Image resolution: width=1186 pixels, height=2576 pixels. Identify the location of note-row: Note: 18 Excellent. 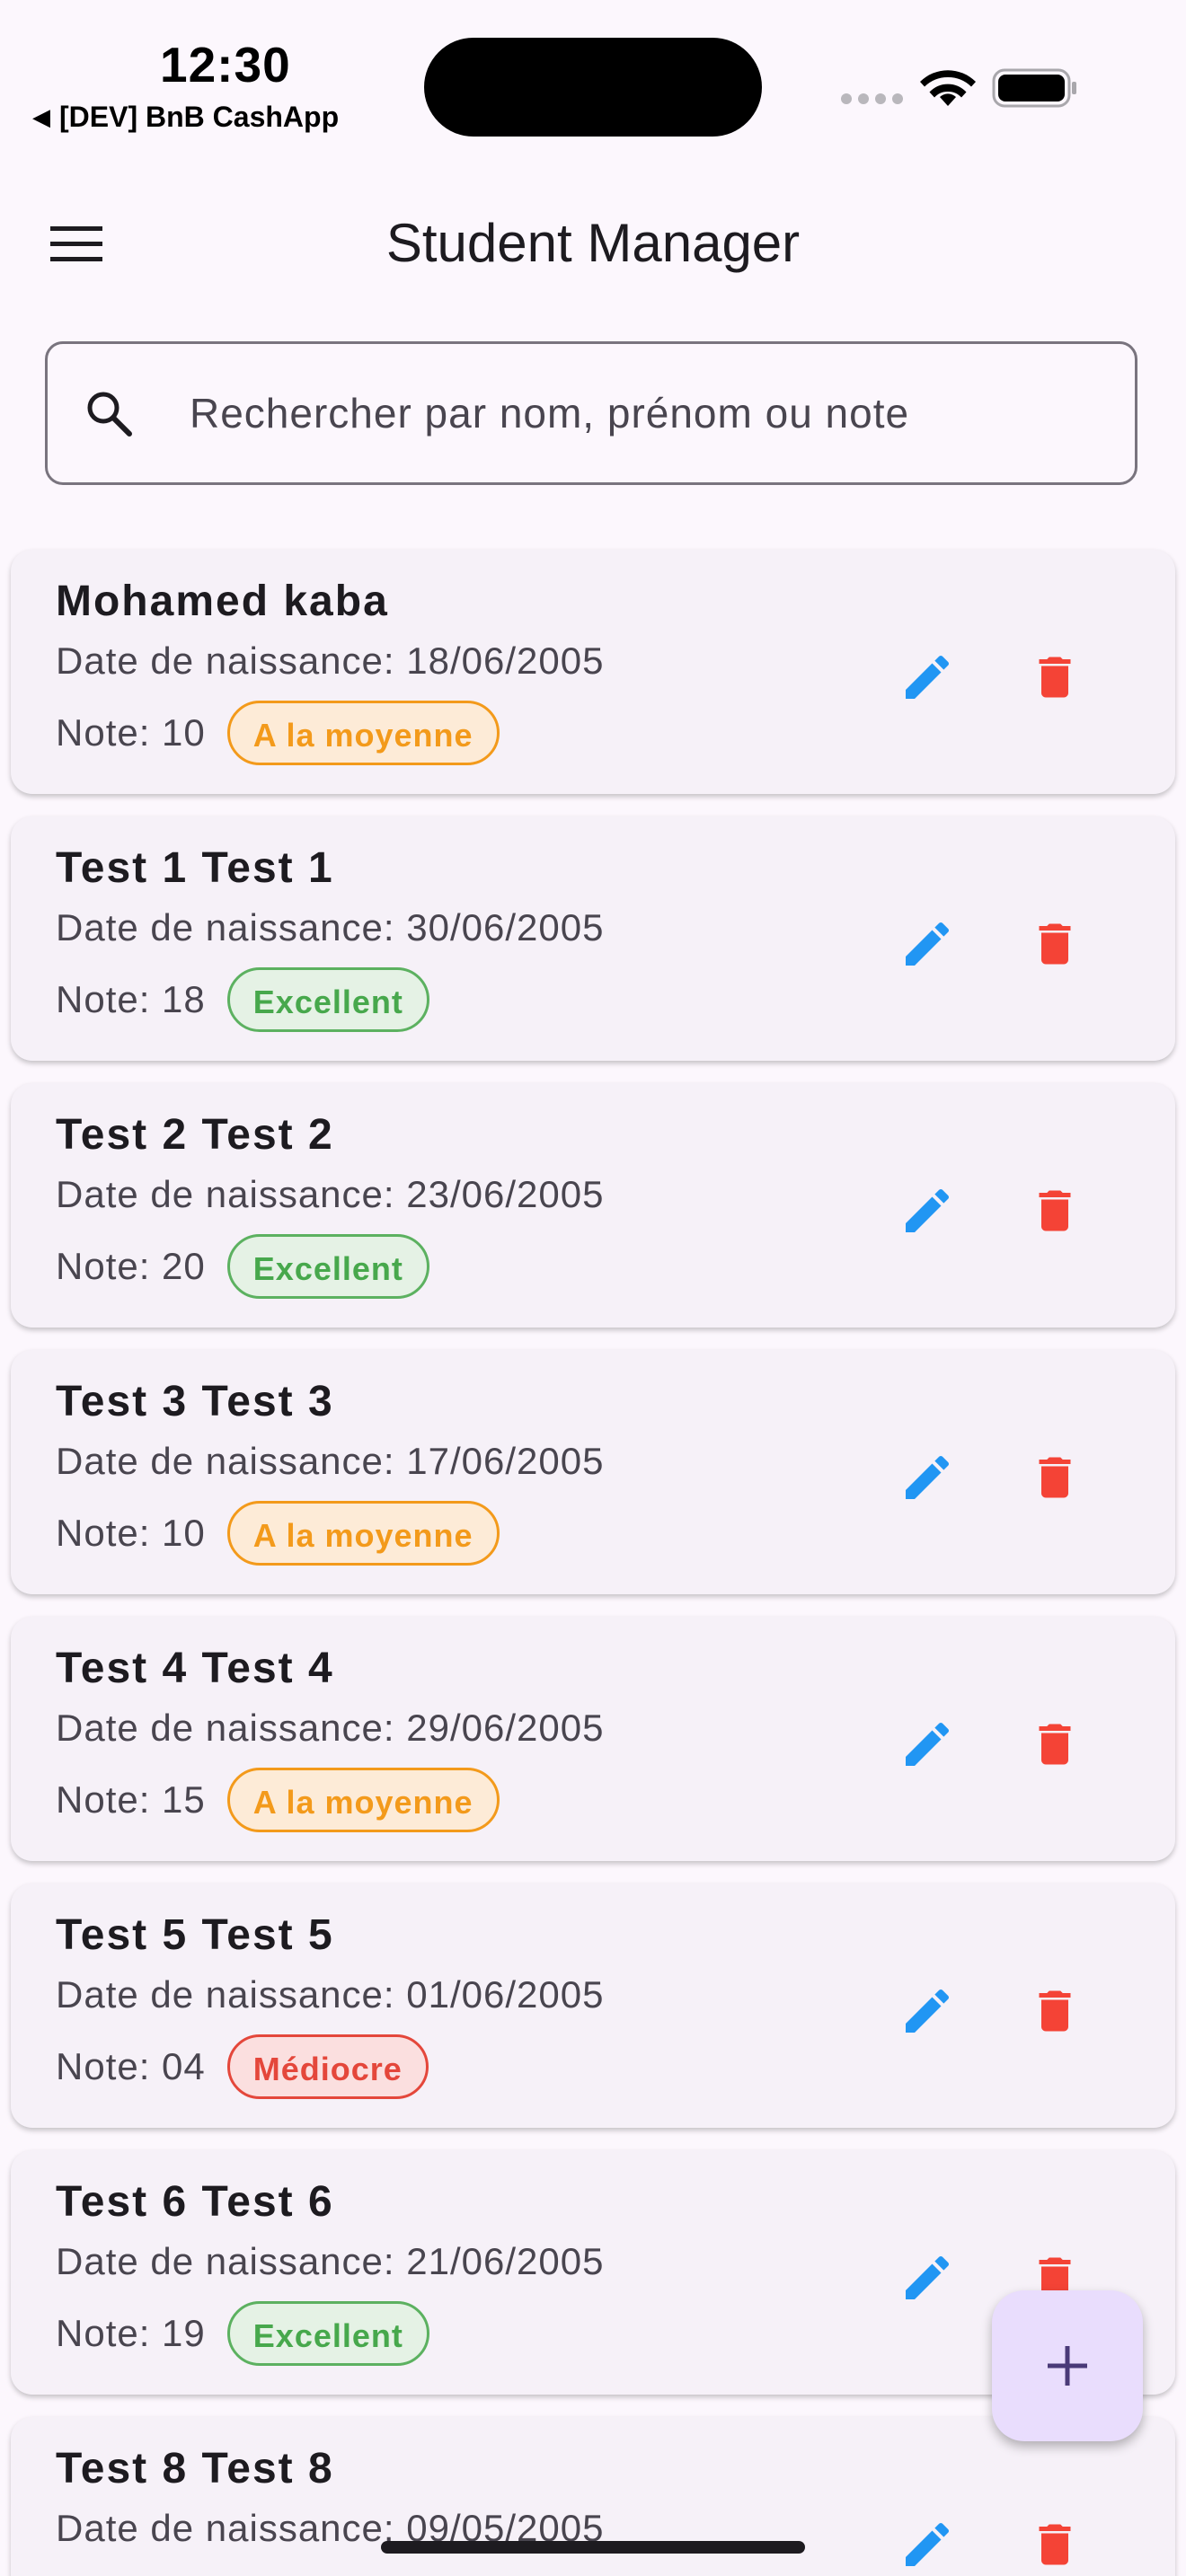
(242, 999).